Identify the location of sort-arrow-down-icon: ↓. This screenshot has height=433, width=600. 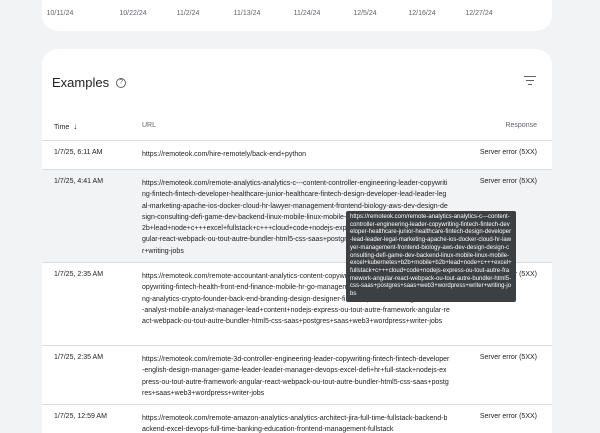
(75, 126).